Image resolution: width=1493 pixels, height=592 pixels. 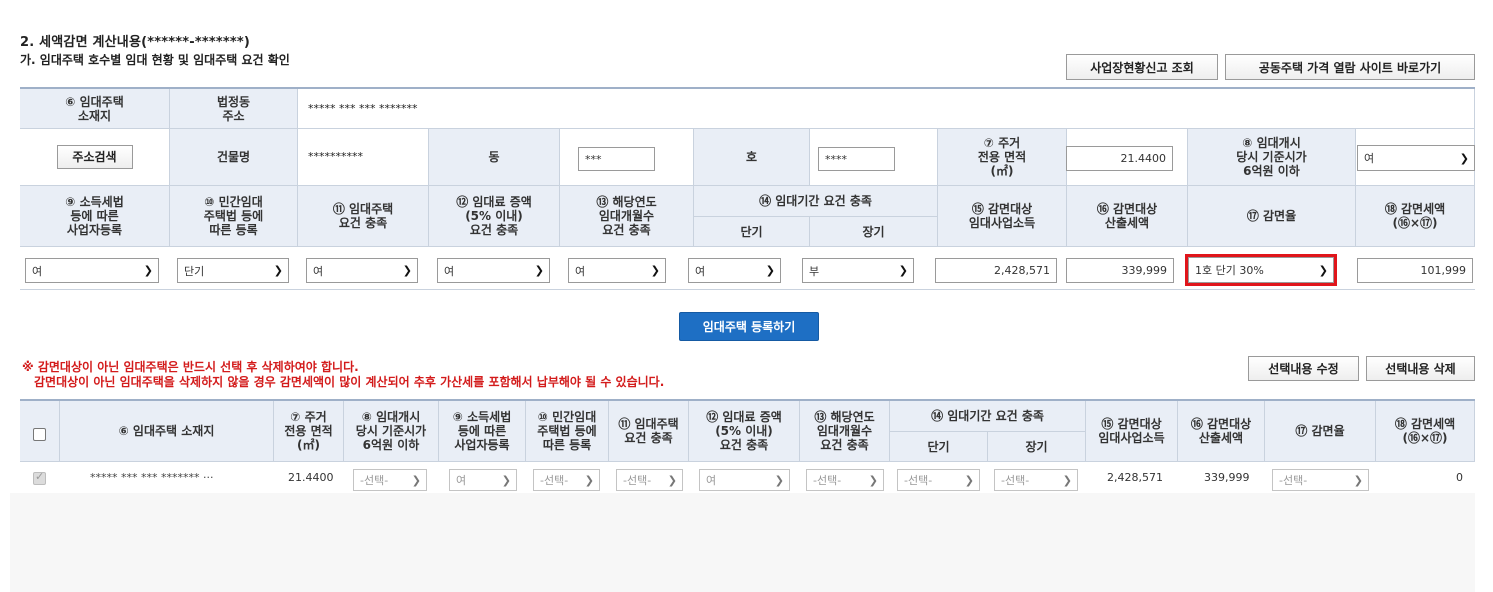 What do you see at coordinates (1002, 216) in the screenshot?
I see `h15-header: ⑮ 감면대상 임대사업소득` at bounding box center [1002, 216].